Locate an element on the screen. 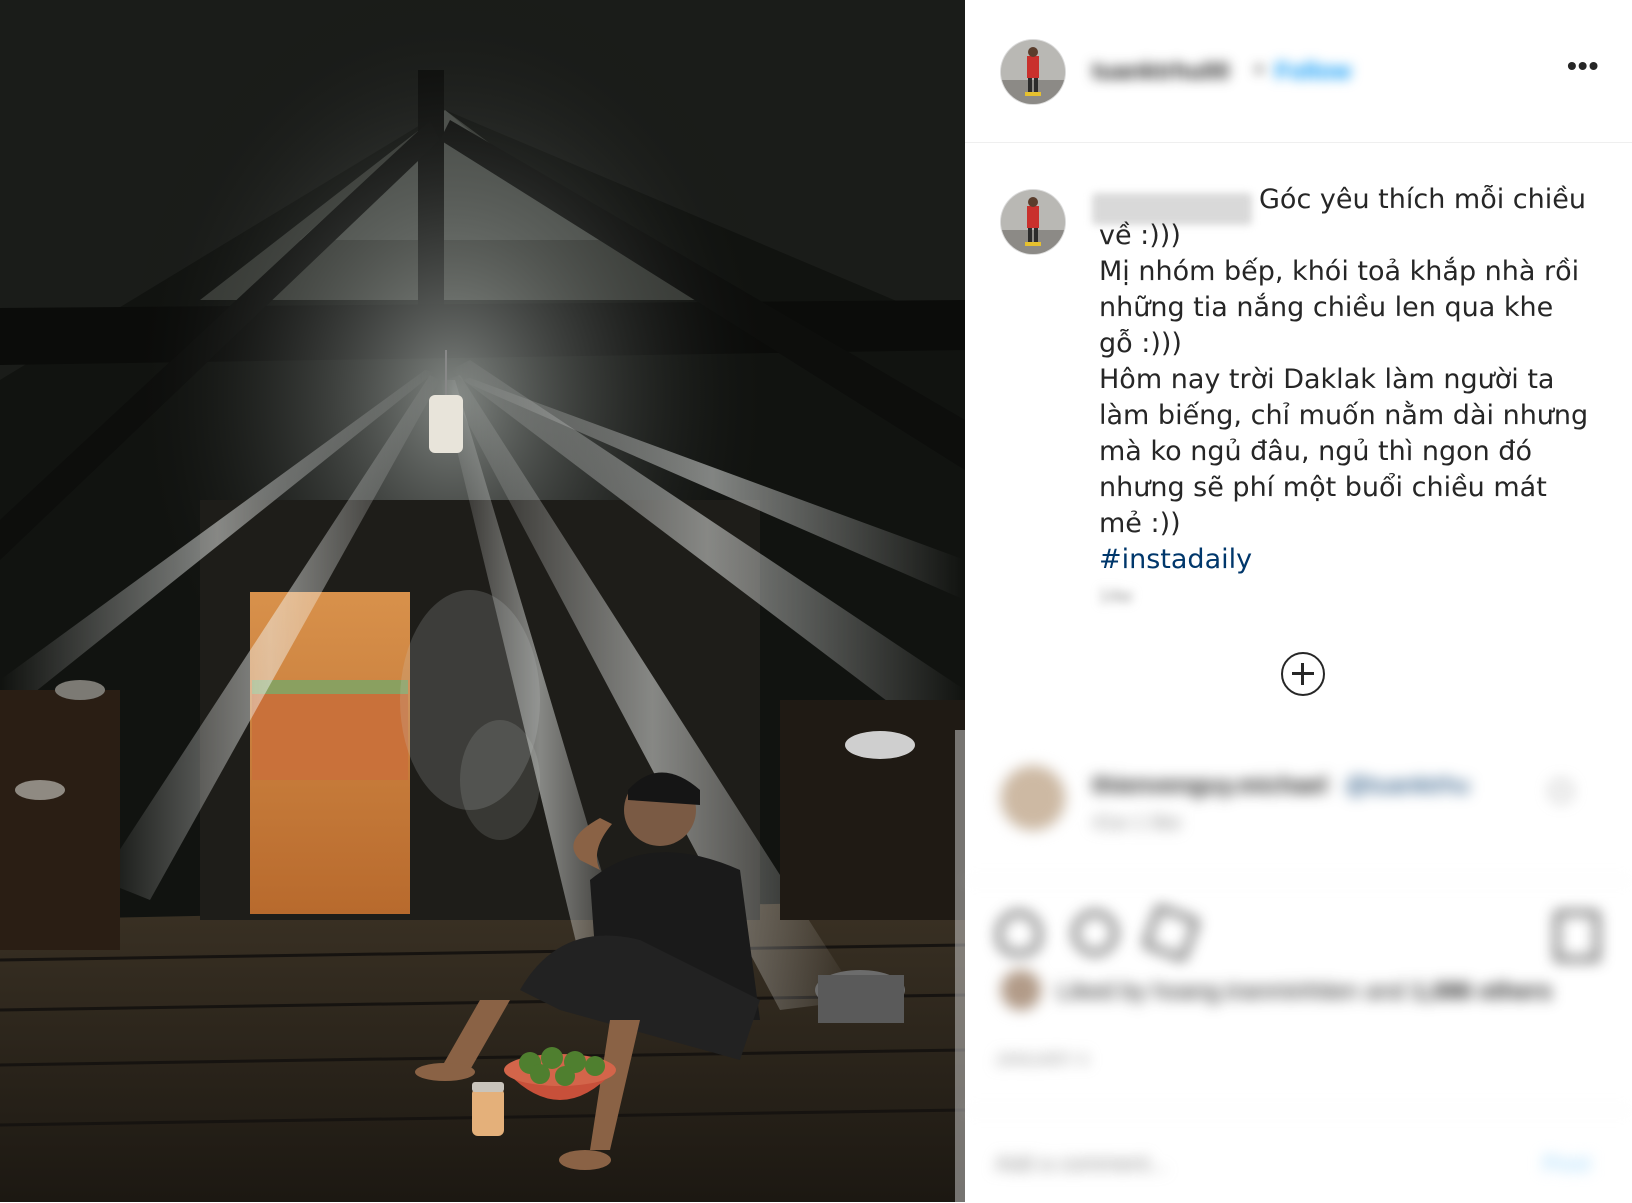 The width and height of the screenshot is (1632, 1203). add-comment-bar: Add a comment... Post is located at coordinates (1298, 1156).